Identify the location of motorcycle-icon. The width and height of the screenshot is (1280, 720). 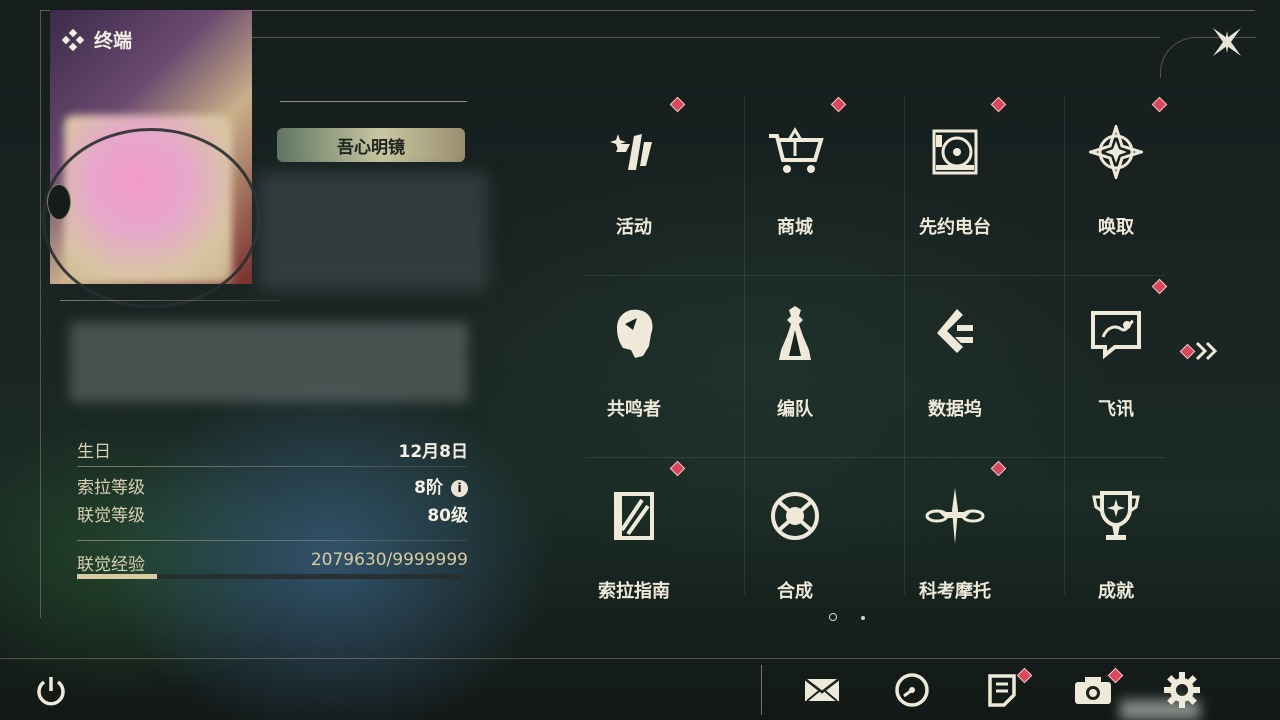
(955, 516).